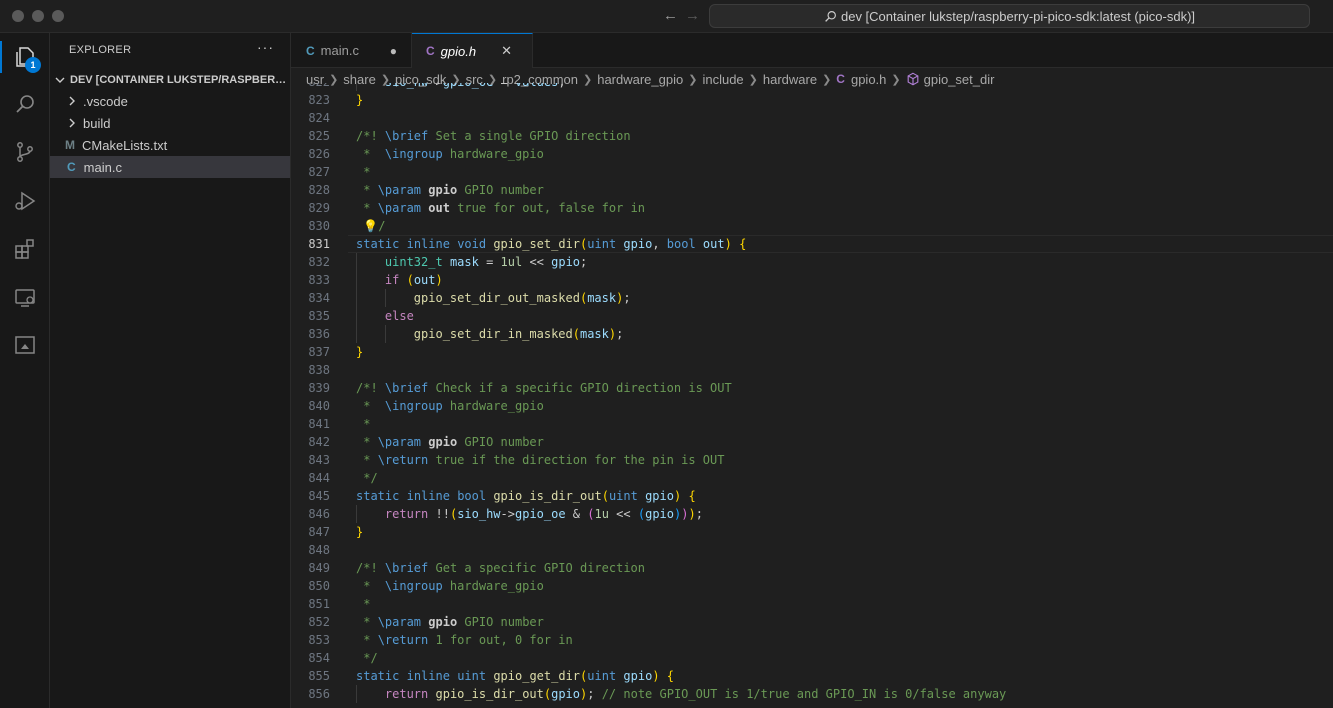 The width and height of the screenshot is (1333, 708). What do you see at coordinates (812, 100) in the screenshot?
I see `code-line: 823}` at bounding box center [812, 100].